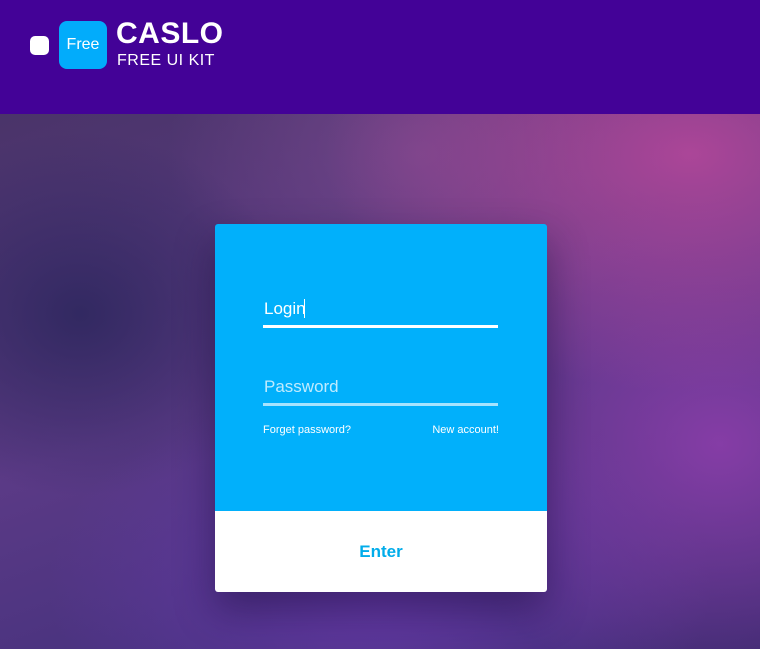 The image size is (760, 649). Describe the element at coordinates (166, 60) in the screenshot. I see `brand-subtitle: FREE UI KIT` at that location.